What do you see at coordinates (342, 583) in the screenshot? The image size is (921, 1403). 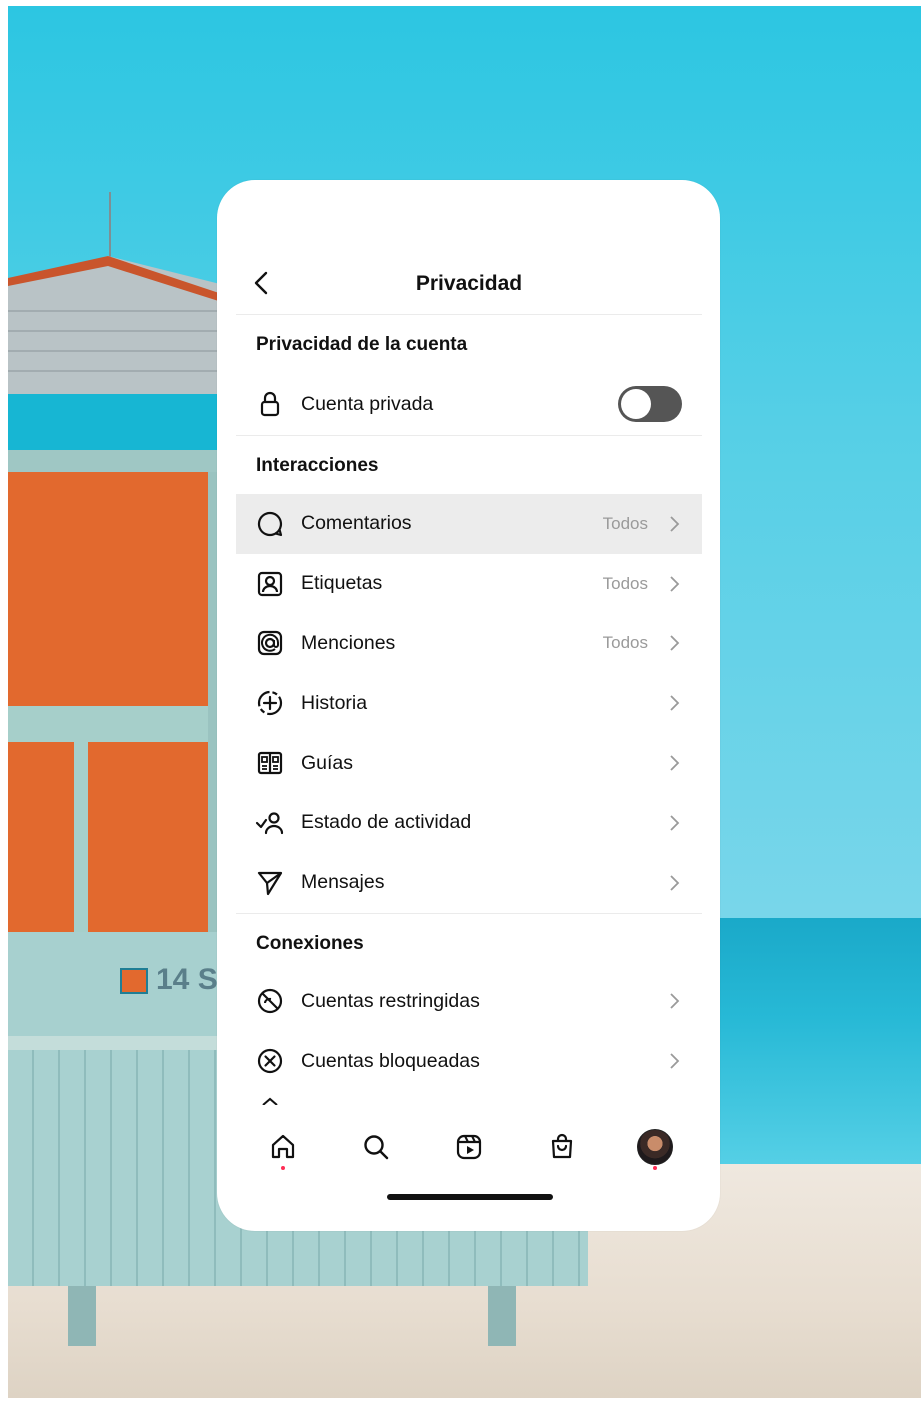 I see `row-label: Etiquetas` at bounding box center [342, 583].